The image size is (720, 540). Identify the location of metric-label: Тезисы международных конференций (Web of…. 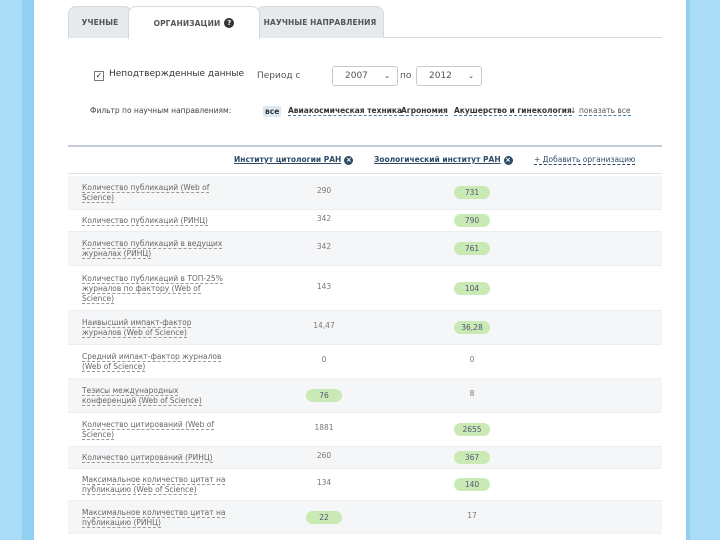
(156, 396).